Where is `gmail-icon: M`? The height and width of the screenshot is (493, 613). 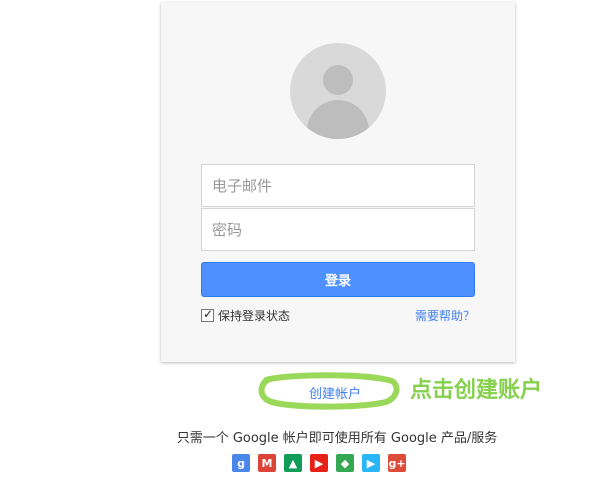
gmail-icon: M is located at coordinates (267, 463).